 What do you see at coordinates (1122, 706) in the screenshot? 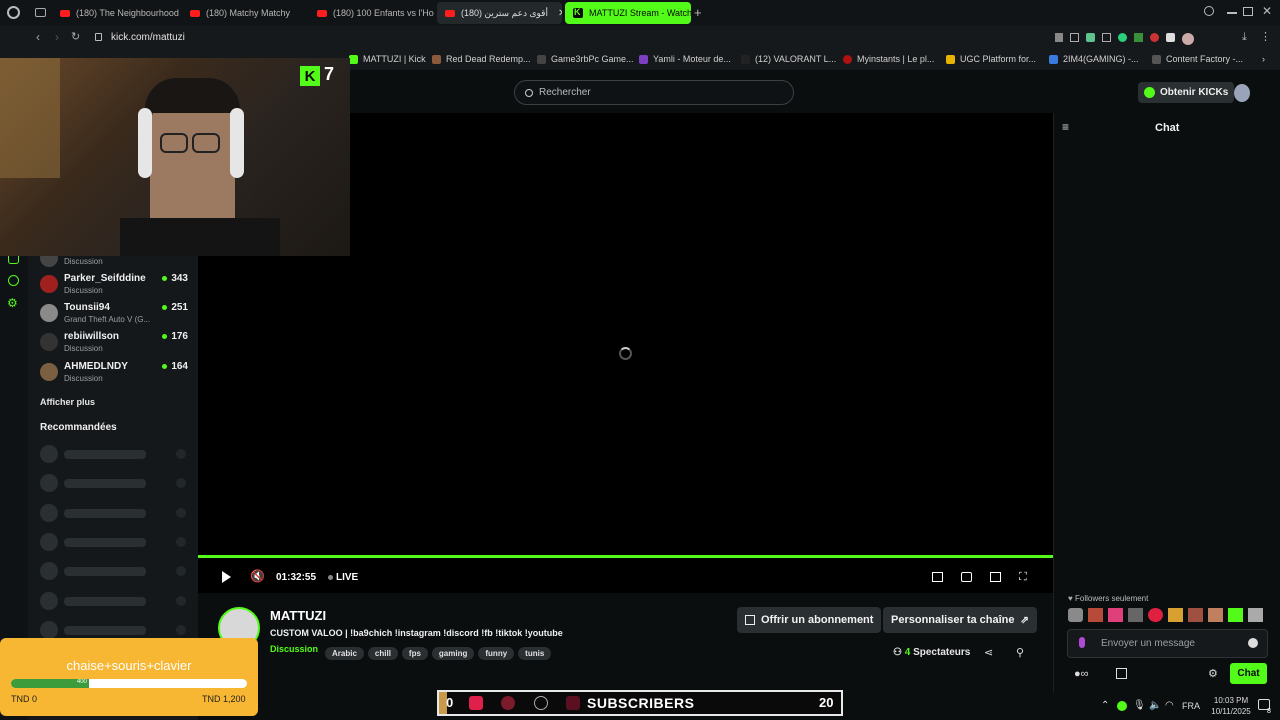
I see `app-tray-icon` at bounding box center [1122, 706].